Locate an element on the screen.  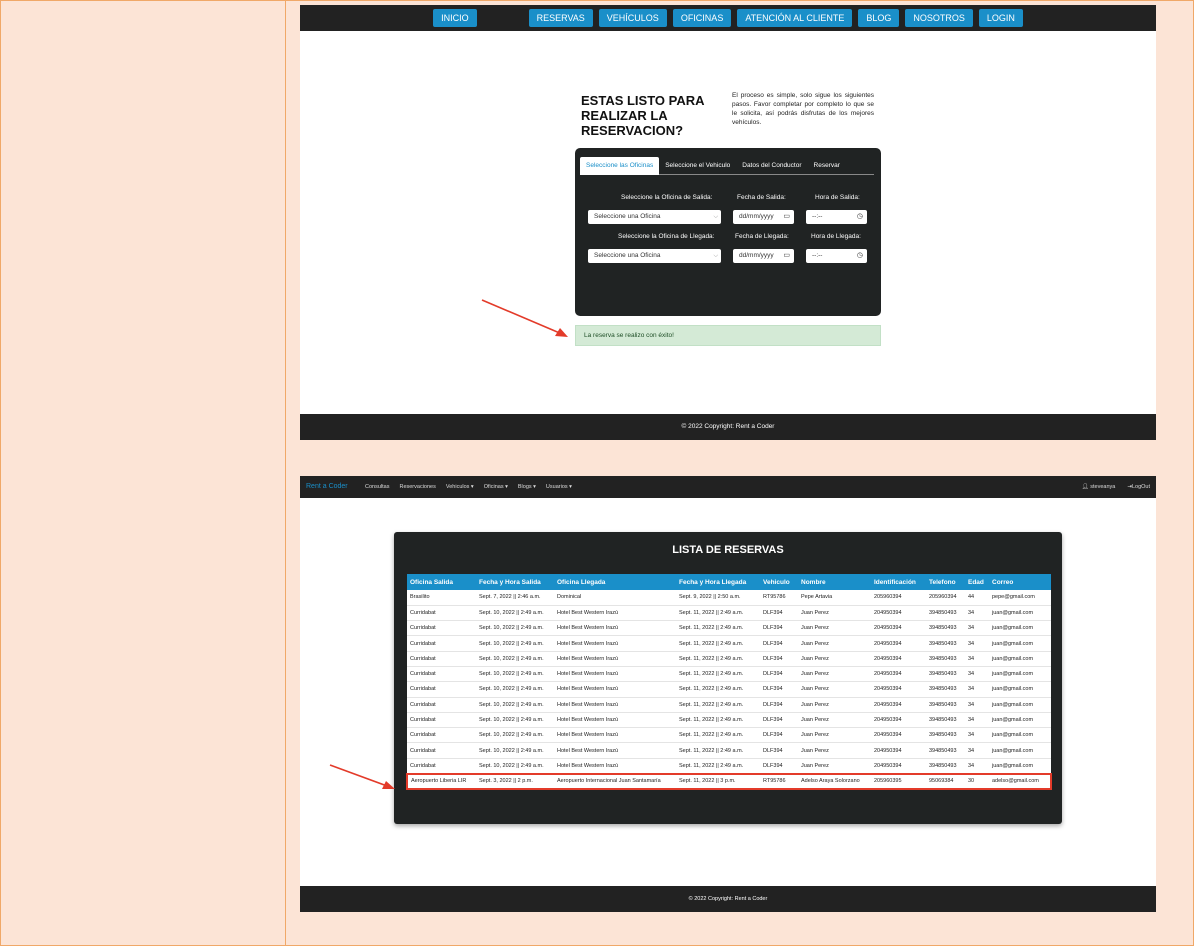
menu-consultas: Consultas is located at coordinates (377, 487).